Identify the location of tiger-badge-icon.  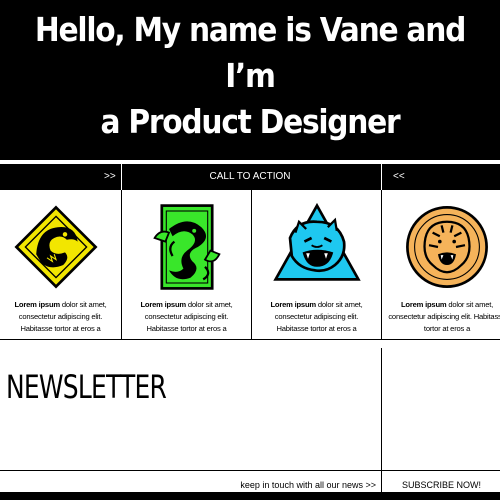
(447, 247).